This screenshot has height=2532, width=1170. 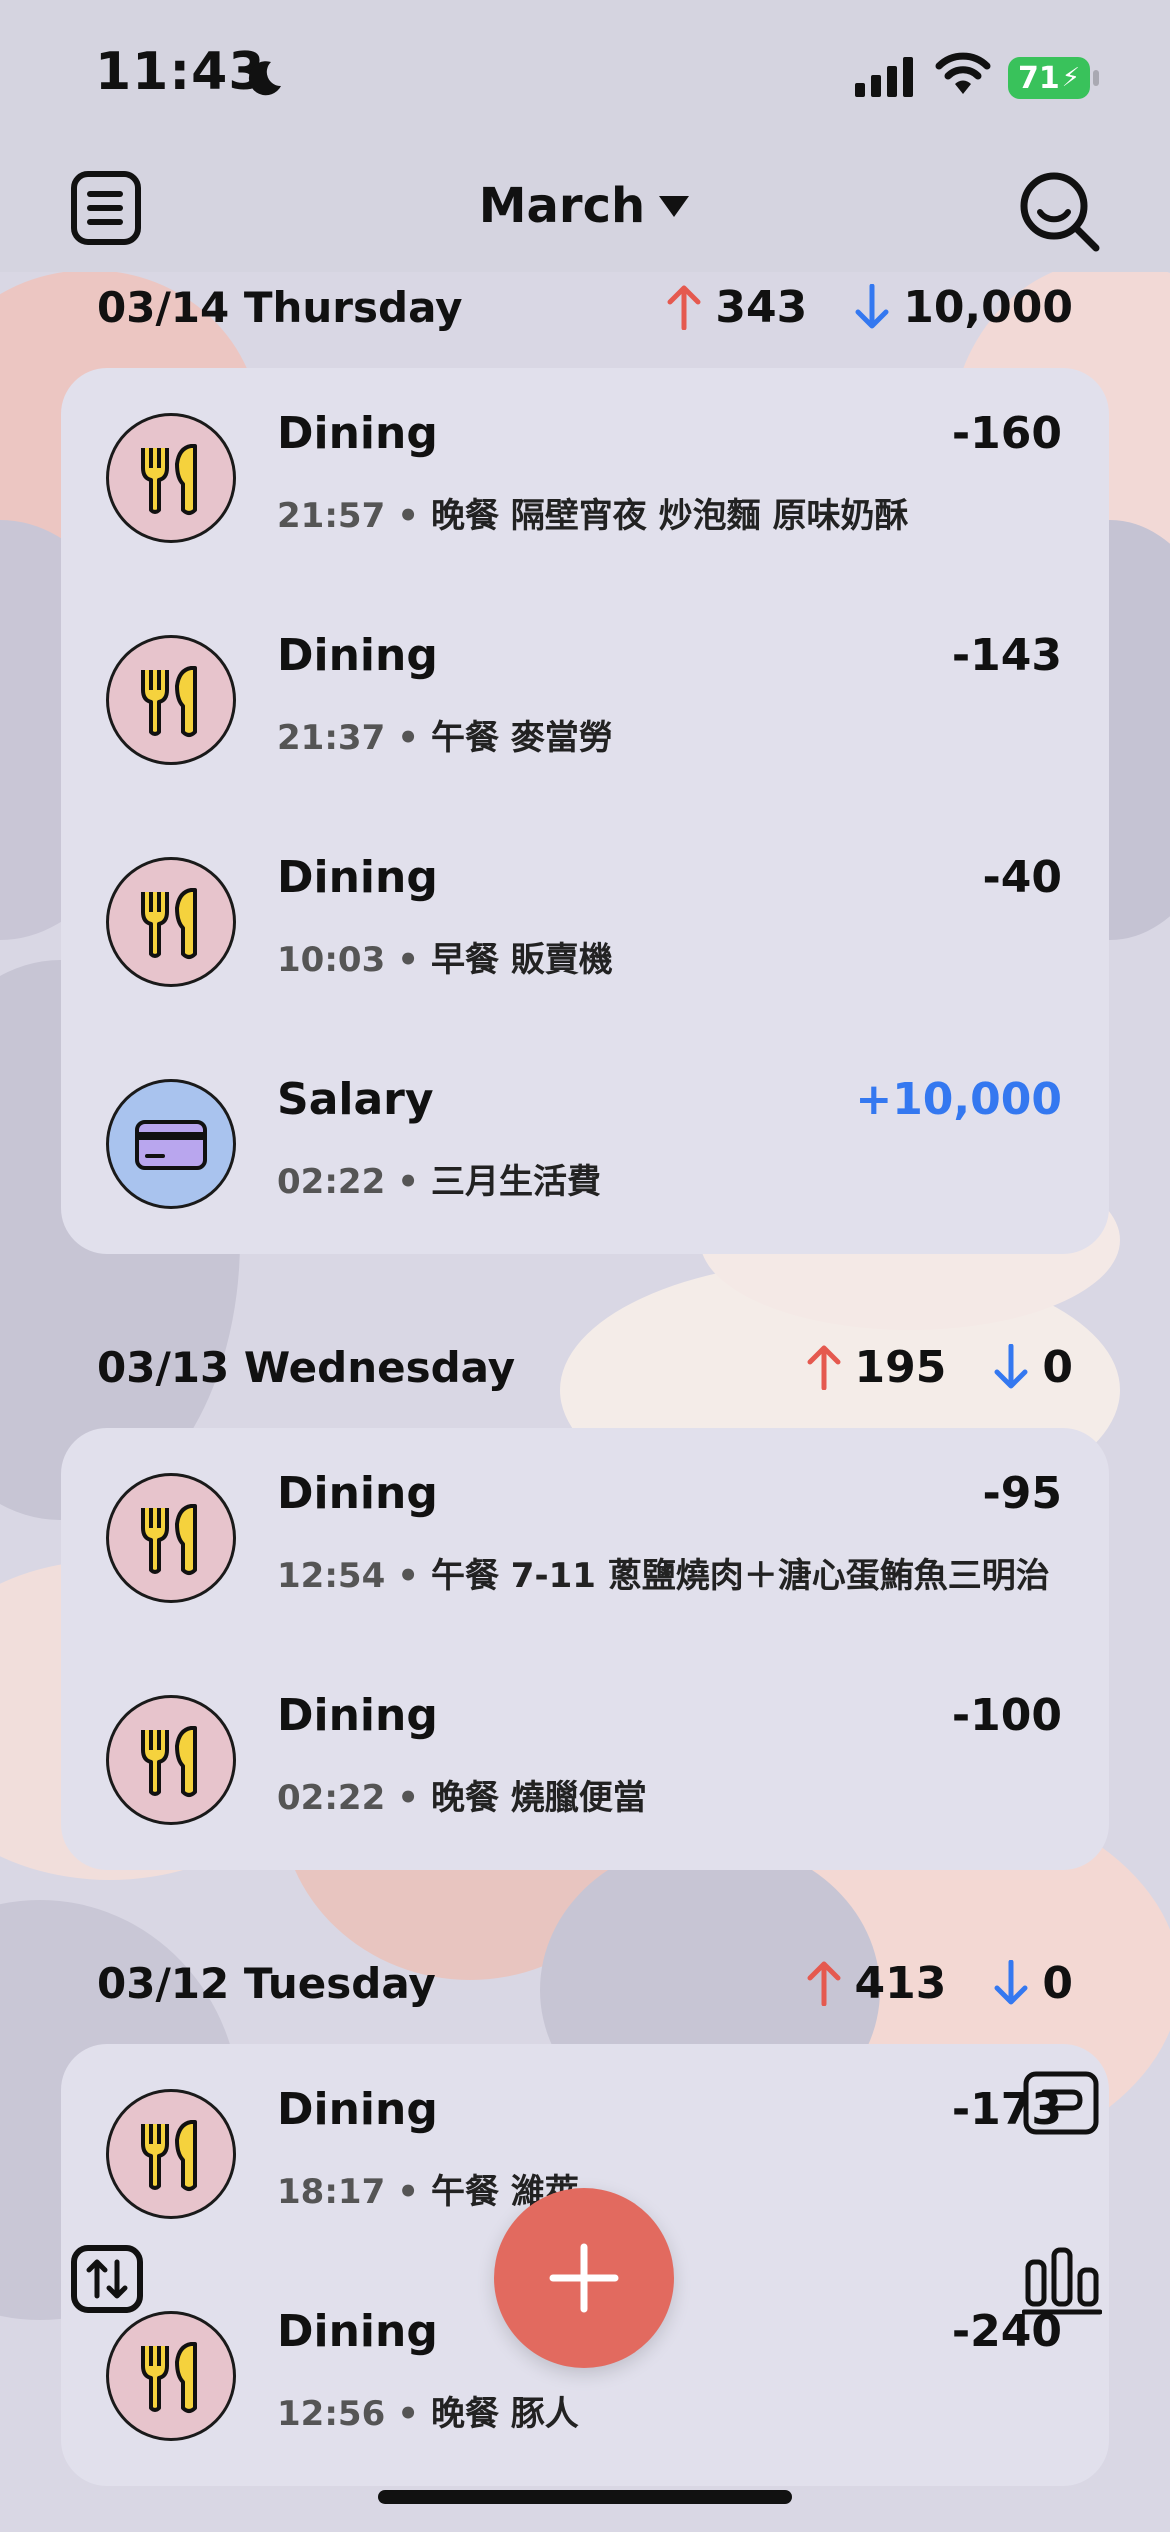 What do you see at coordinates (1022, 1493) in the screenshot?
I see `transaction-amount: -95` at bounding box center [1022, 1493].